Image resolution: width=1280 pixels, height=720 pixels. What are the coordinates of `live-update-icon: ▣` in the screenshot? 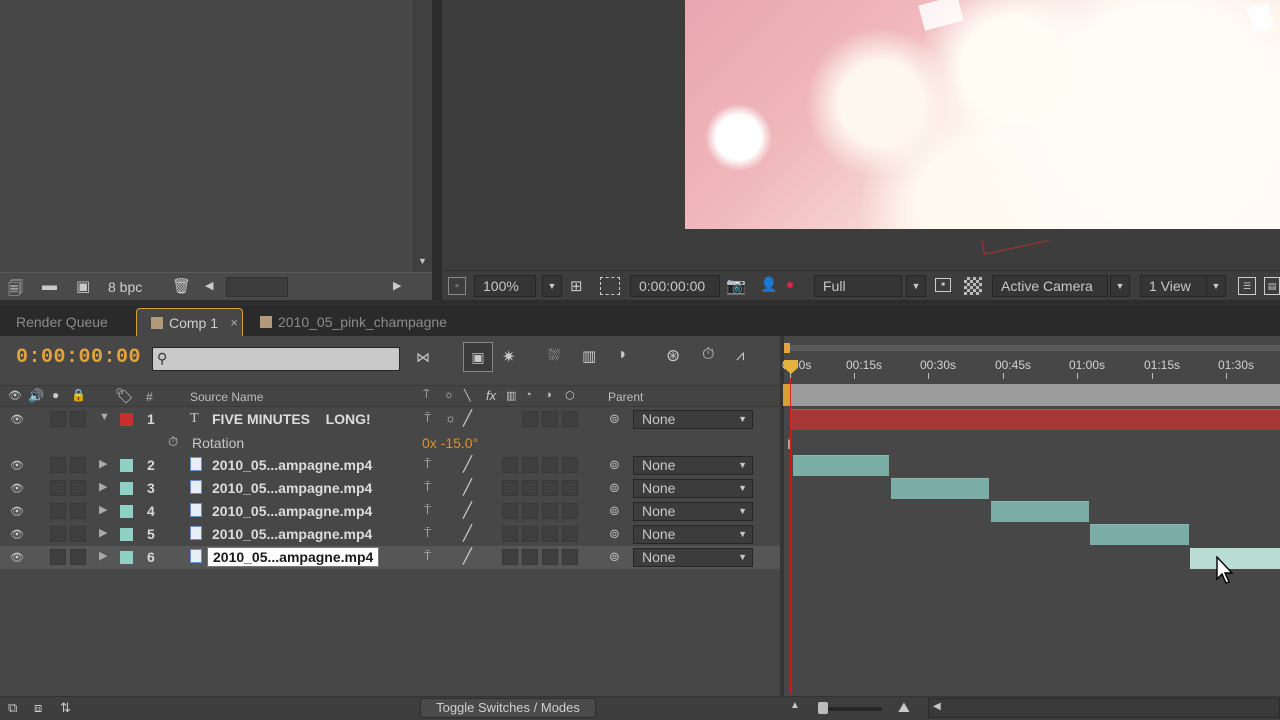 It's located at (478, 357).